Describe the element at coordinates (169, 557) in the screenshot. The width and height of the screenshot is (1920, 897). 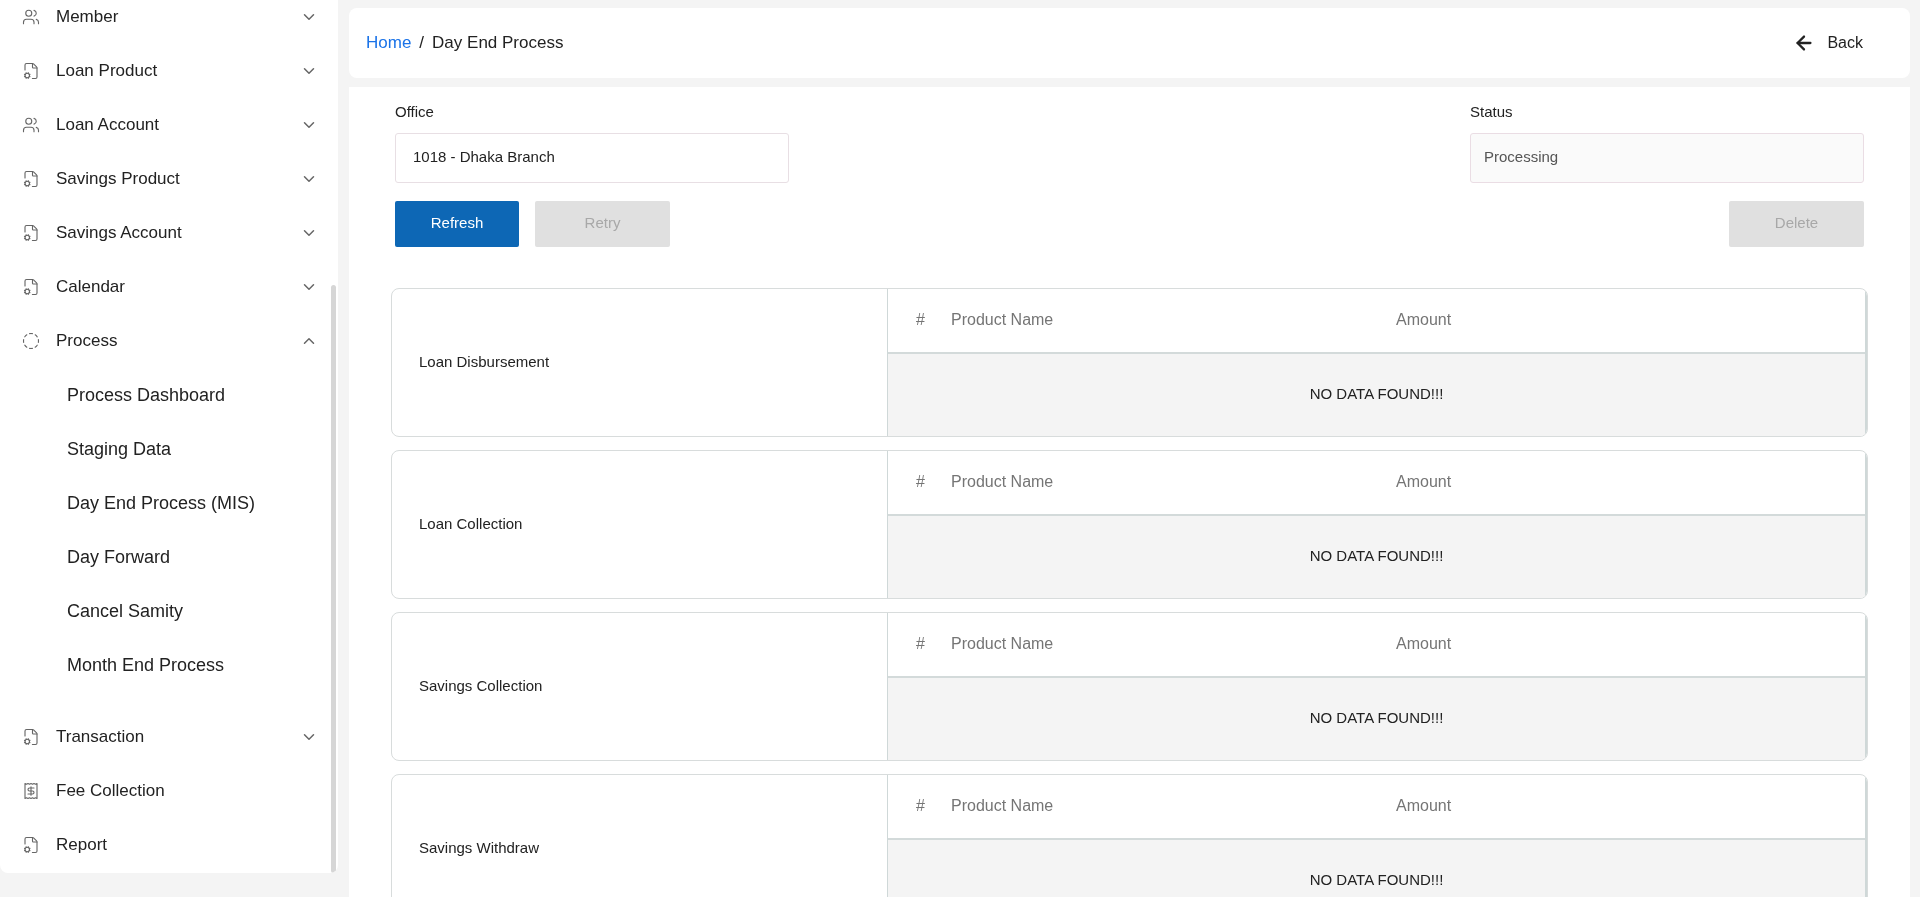
I see `submenu-item: Day Forward` at that location.